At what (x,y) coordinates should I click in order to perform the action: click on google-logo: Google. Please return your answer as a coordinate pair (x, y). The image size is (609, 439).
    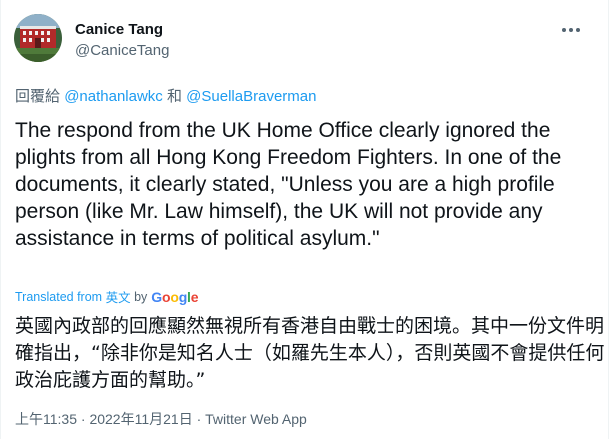
    Looking at the image, I should click on (175, 296).